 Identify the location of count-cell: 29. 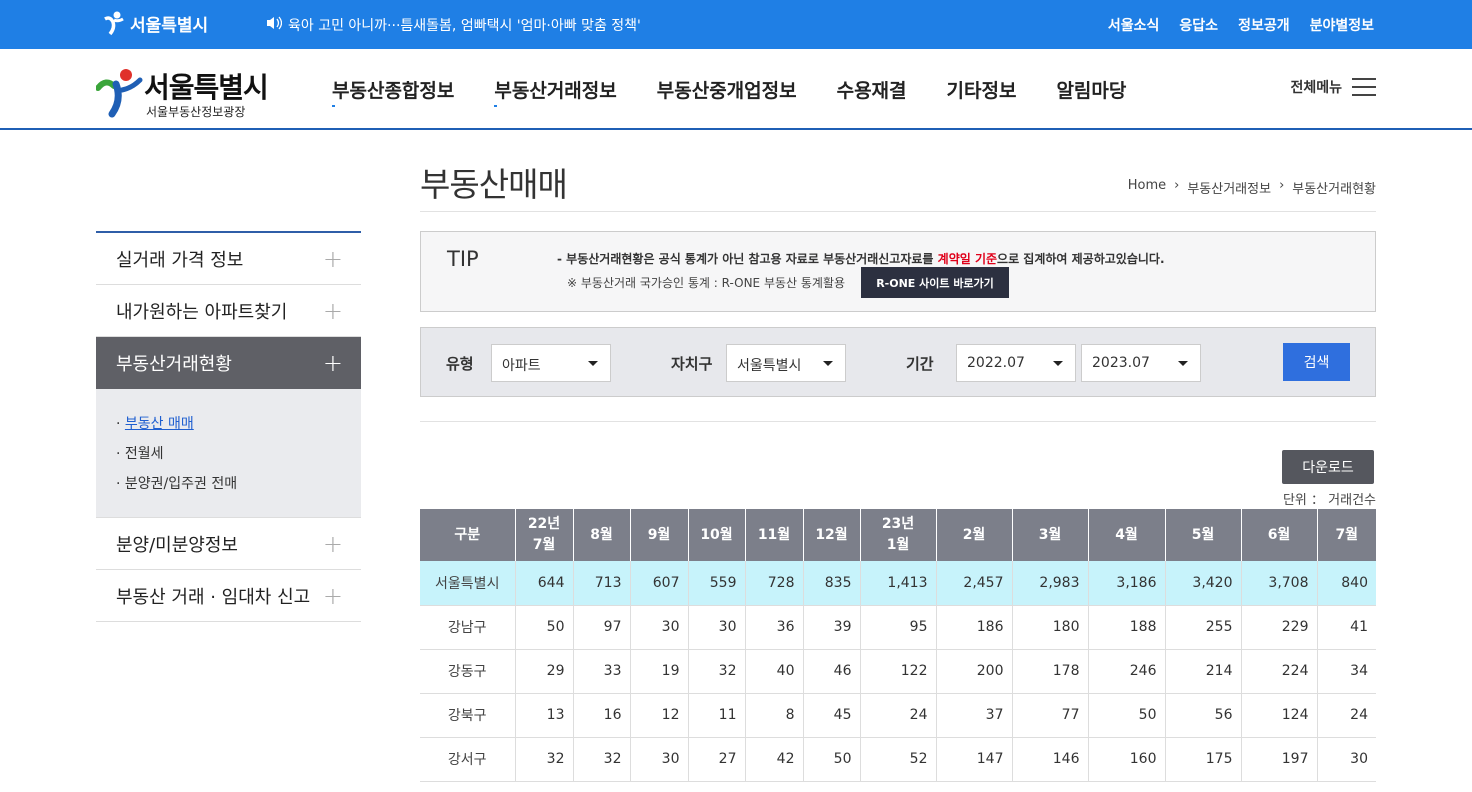
(544, 671).